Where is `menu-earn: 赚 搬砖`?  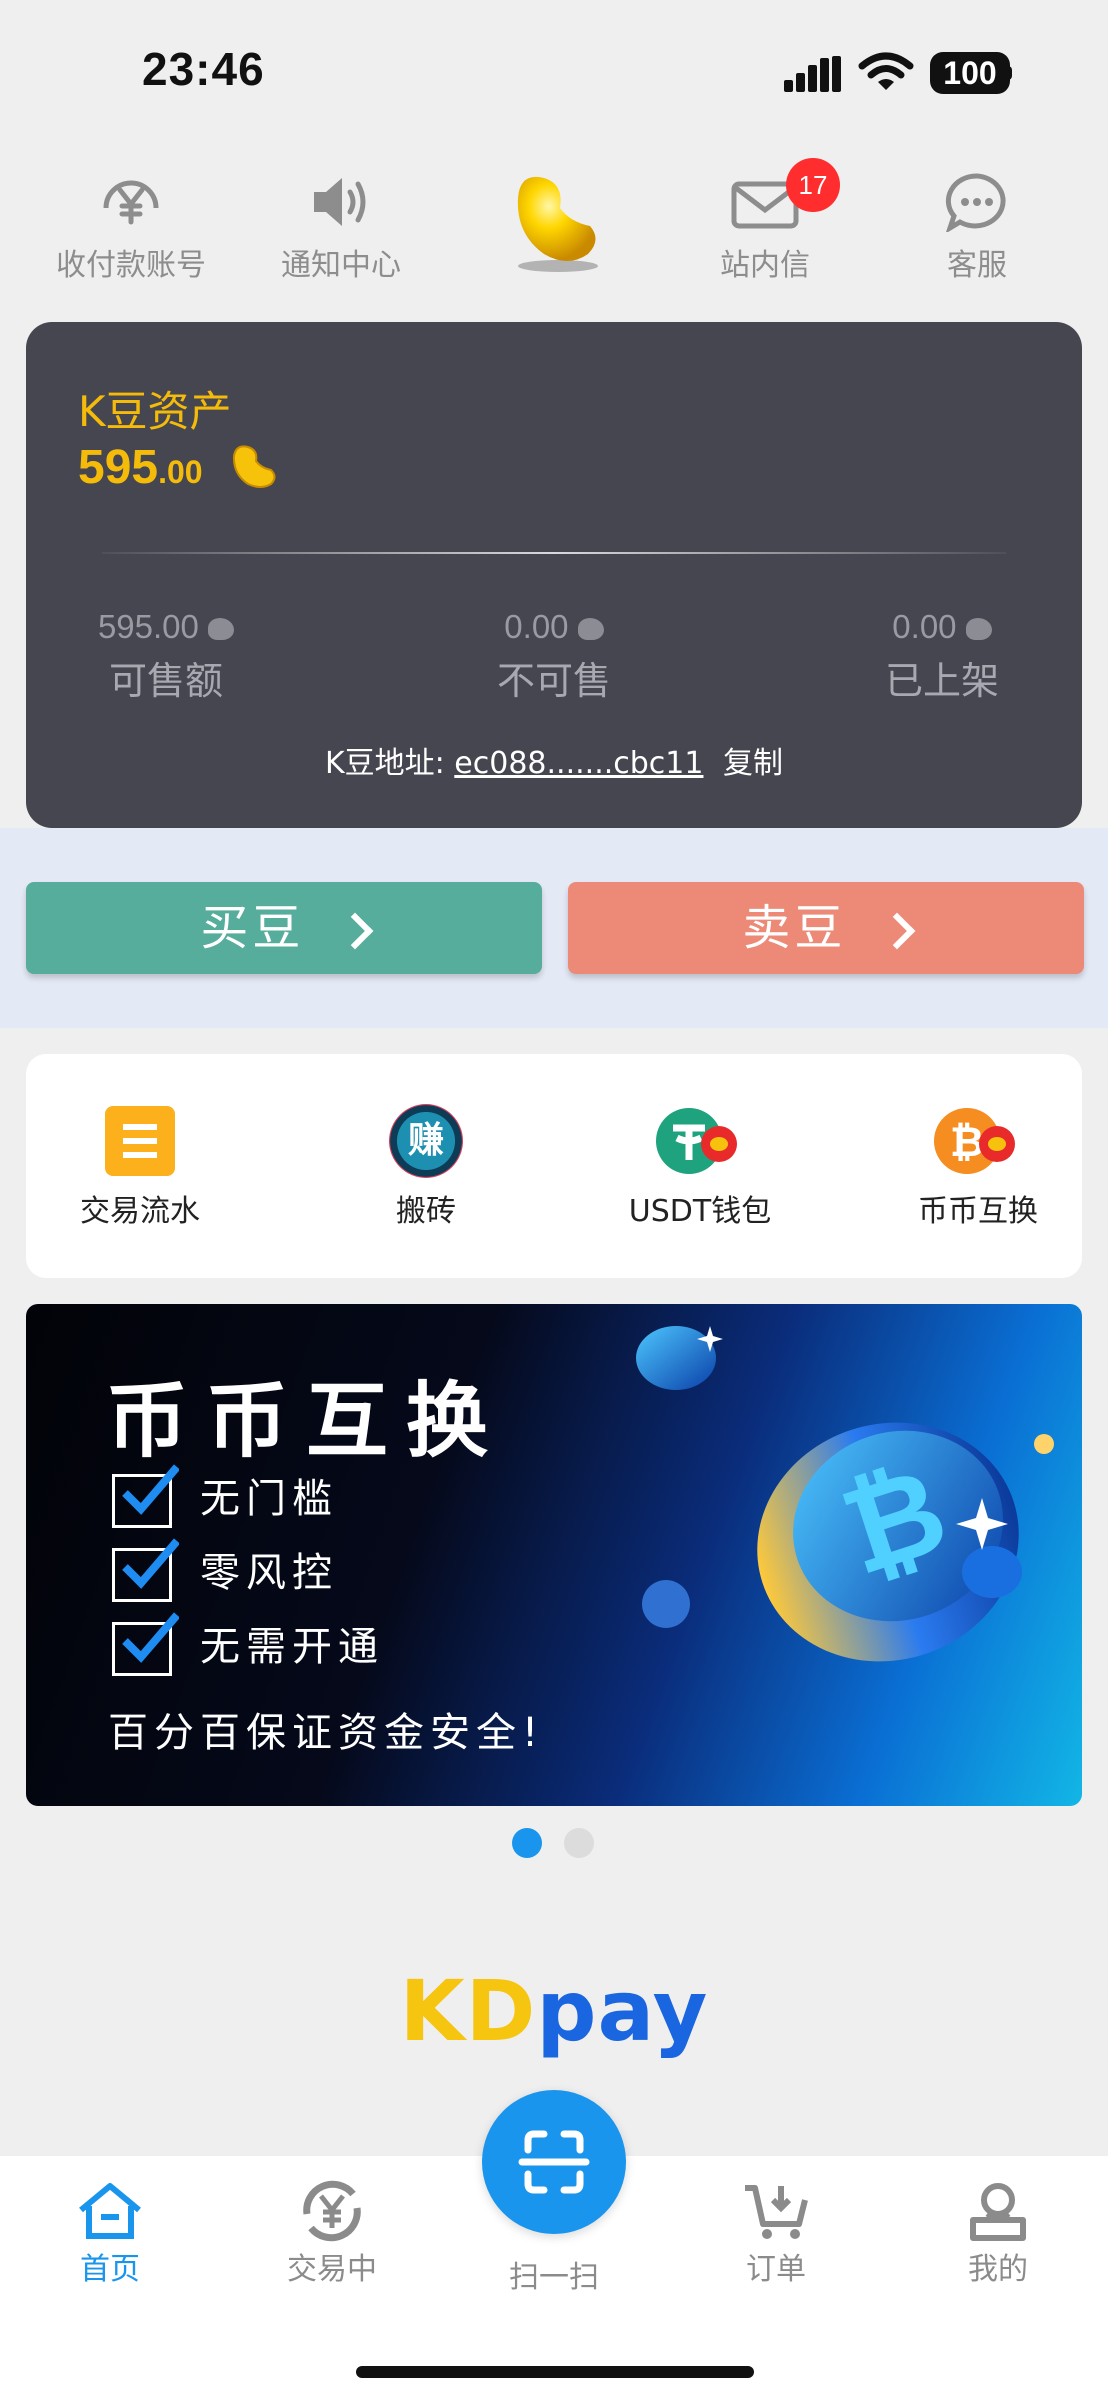 menu-earn: 赚 搬砖 is located at coordinates (426, 1167).